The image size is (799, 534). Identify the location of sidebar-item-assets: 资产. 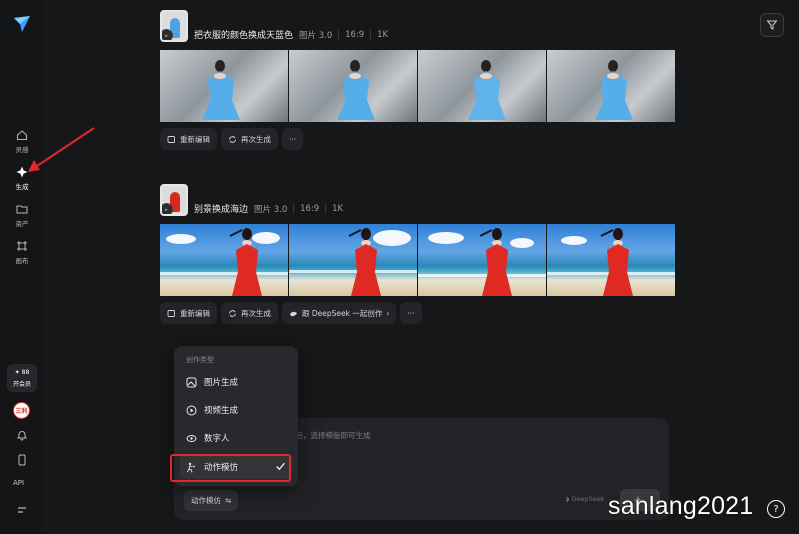
(22, 215).